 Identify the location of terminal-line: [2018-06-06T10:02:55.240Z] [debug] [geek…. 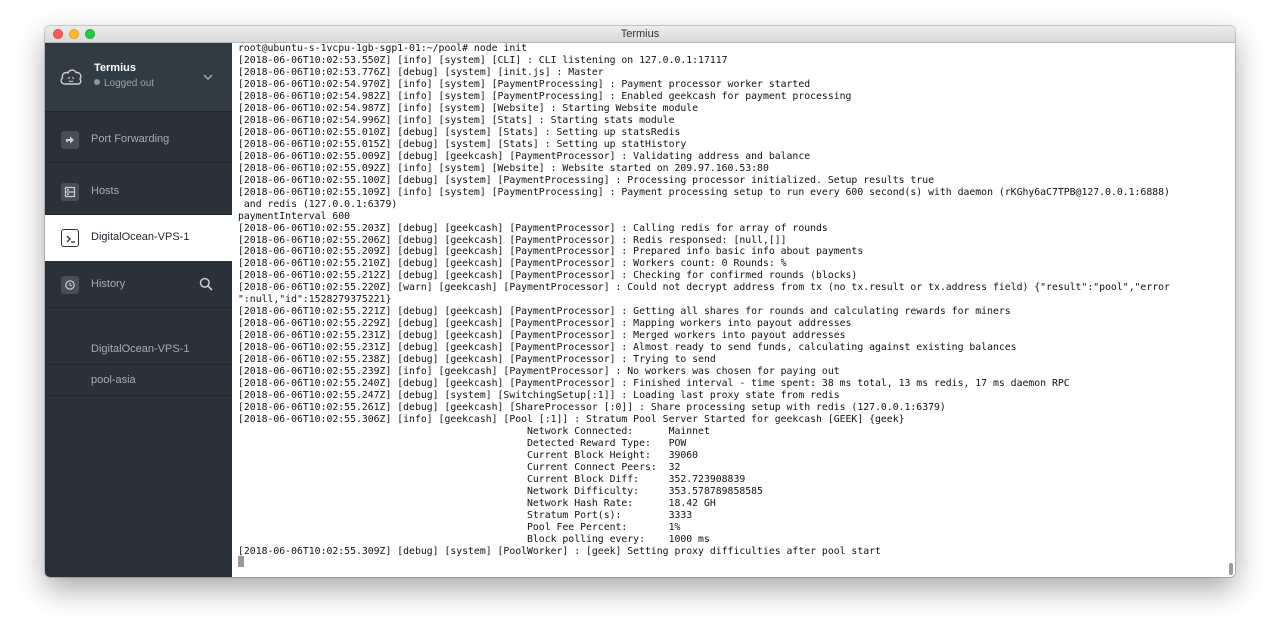
(654, 384).